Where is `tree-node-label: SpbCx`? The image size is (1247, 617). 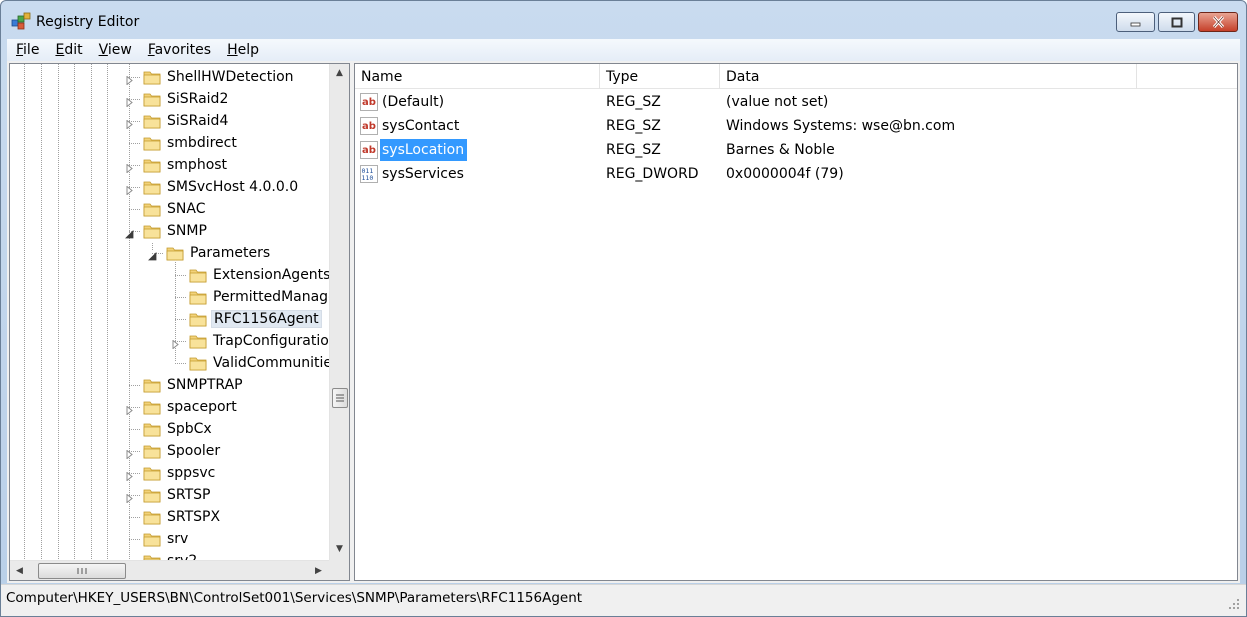
tree-node-label: SpbCx is located at coordinates (189, 429).